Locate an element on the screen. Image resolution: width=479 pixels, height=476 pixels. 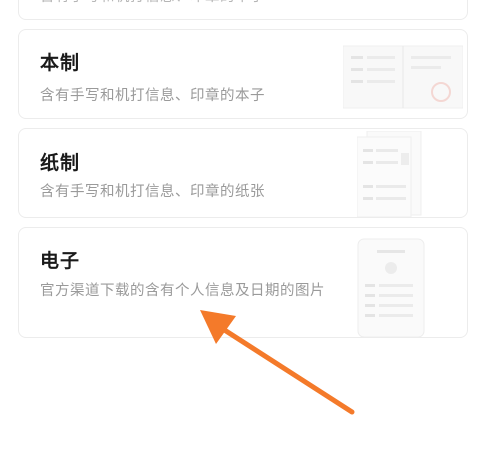
card-title: 纸制 is located at coordinates (60, 163).